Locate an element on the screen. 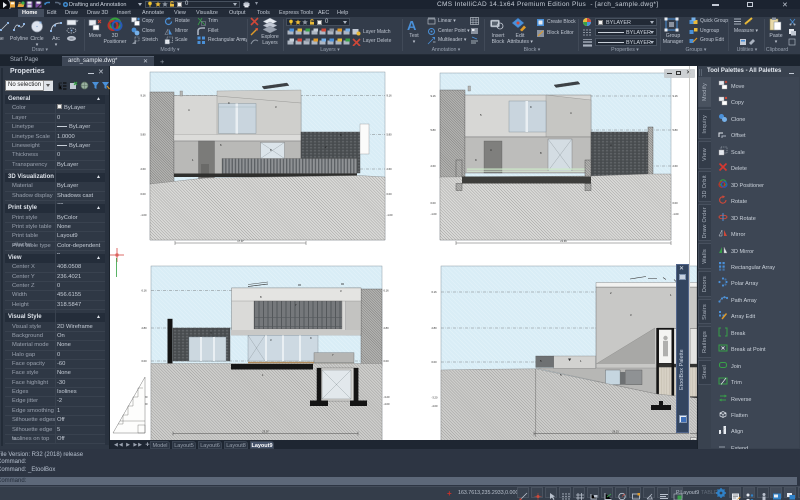 The image size is (800, 500). svg-text: 21.46 is located at coordinates (563, 241).